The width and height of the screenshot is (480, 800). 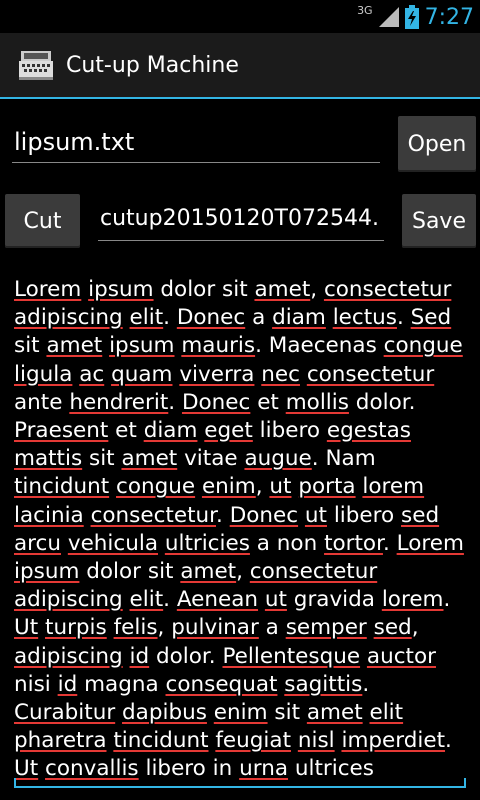 What do you see at coordinates (215, 627) in the screenshot?
I see `misspelled-word: pulvinar` at bounding box center [215, 627].